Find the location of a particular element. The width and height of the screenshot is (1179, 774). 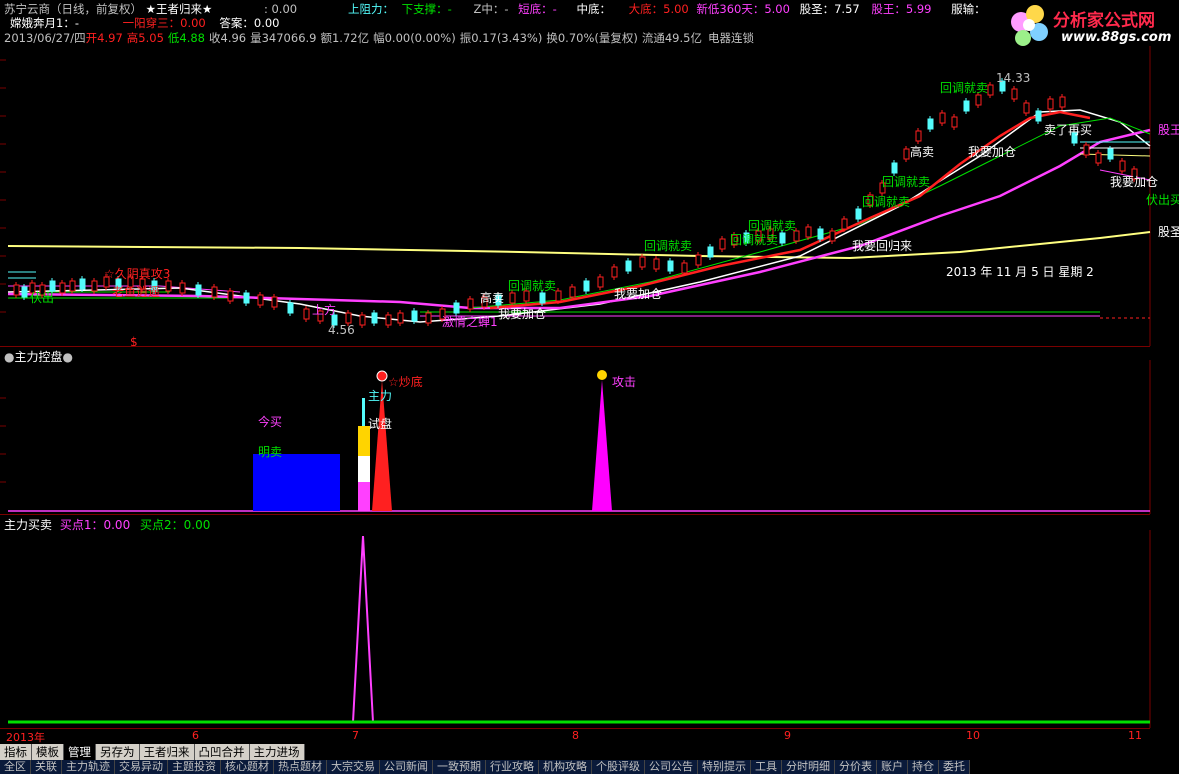

stock-name: 苏宁云商（日线，前复权） is located at coordinates (73, 9).